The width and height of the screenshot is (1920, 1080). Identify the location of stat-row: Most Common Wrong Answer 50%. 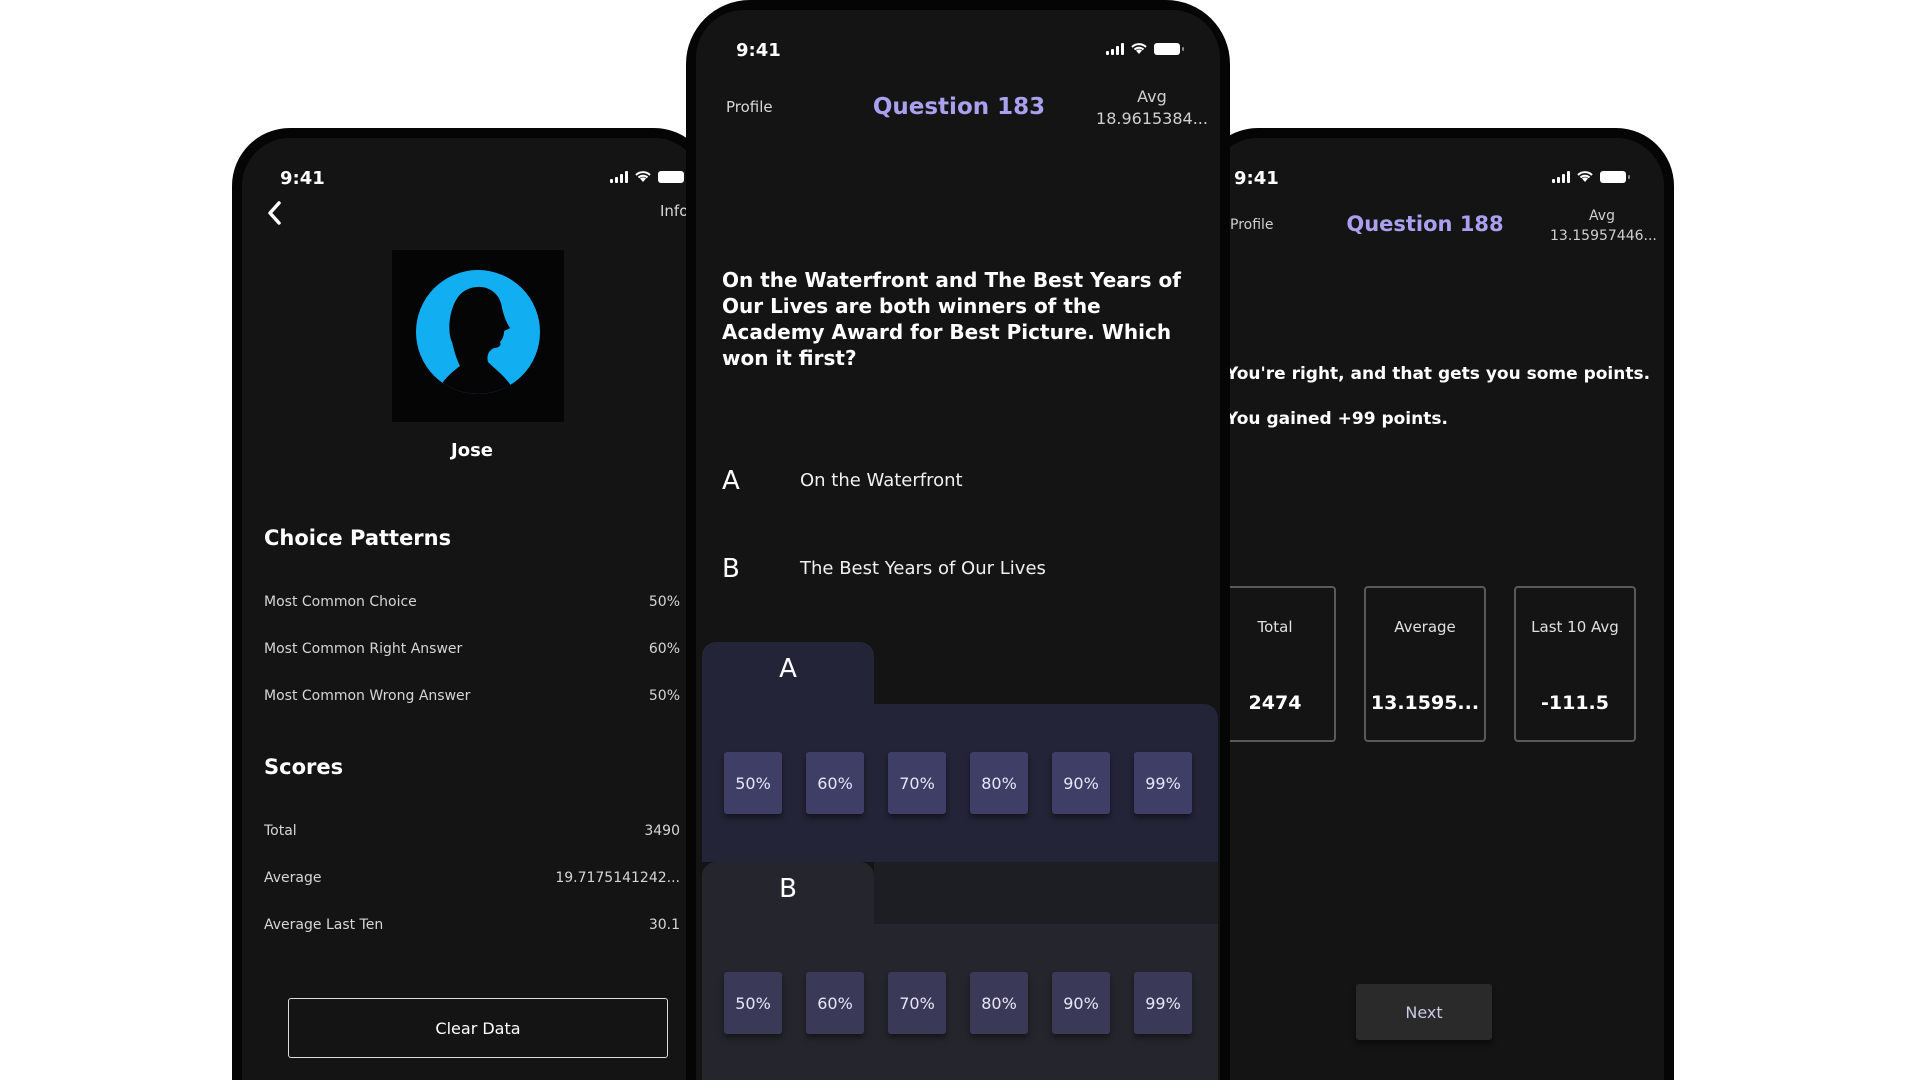
(472, 696).